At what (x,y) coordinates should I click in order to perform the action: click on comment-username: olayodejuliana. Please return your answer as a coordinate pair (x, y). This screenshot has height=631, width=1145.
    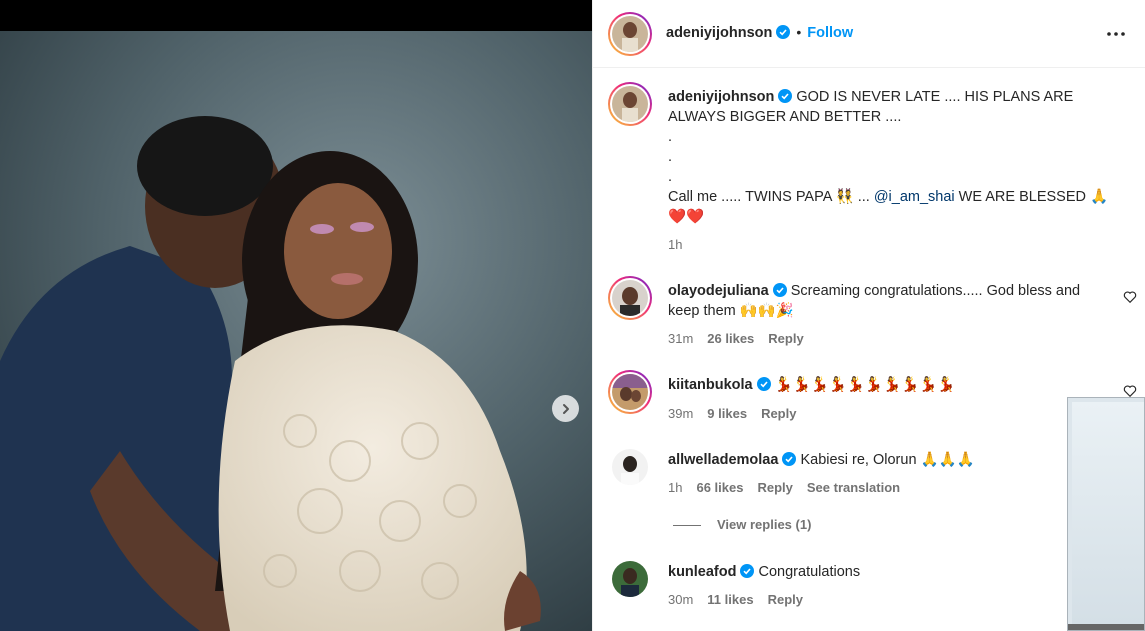
    Looking at the image, I should click on (718, 291).